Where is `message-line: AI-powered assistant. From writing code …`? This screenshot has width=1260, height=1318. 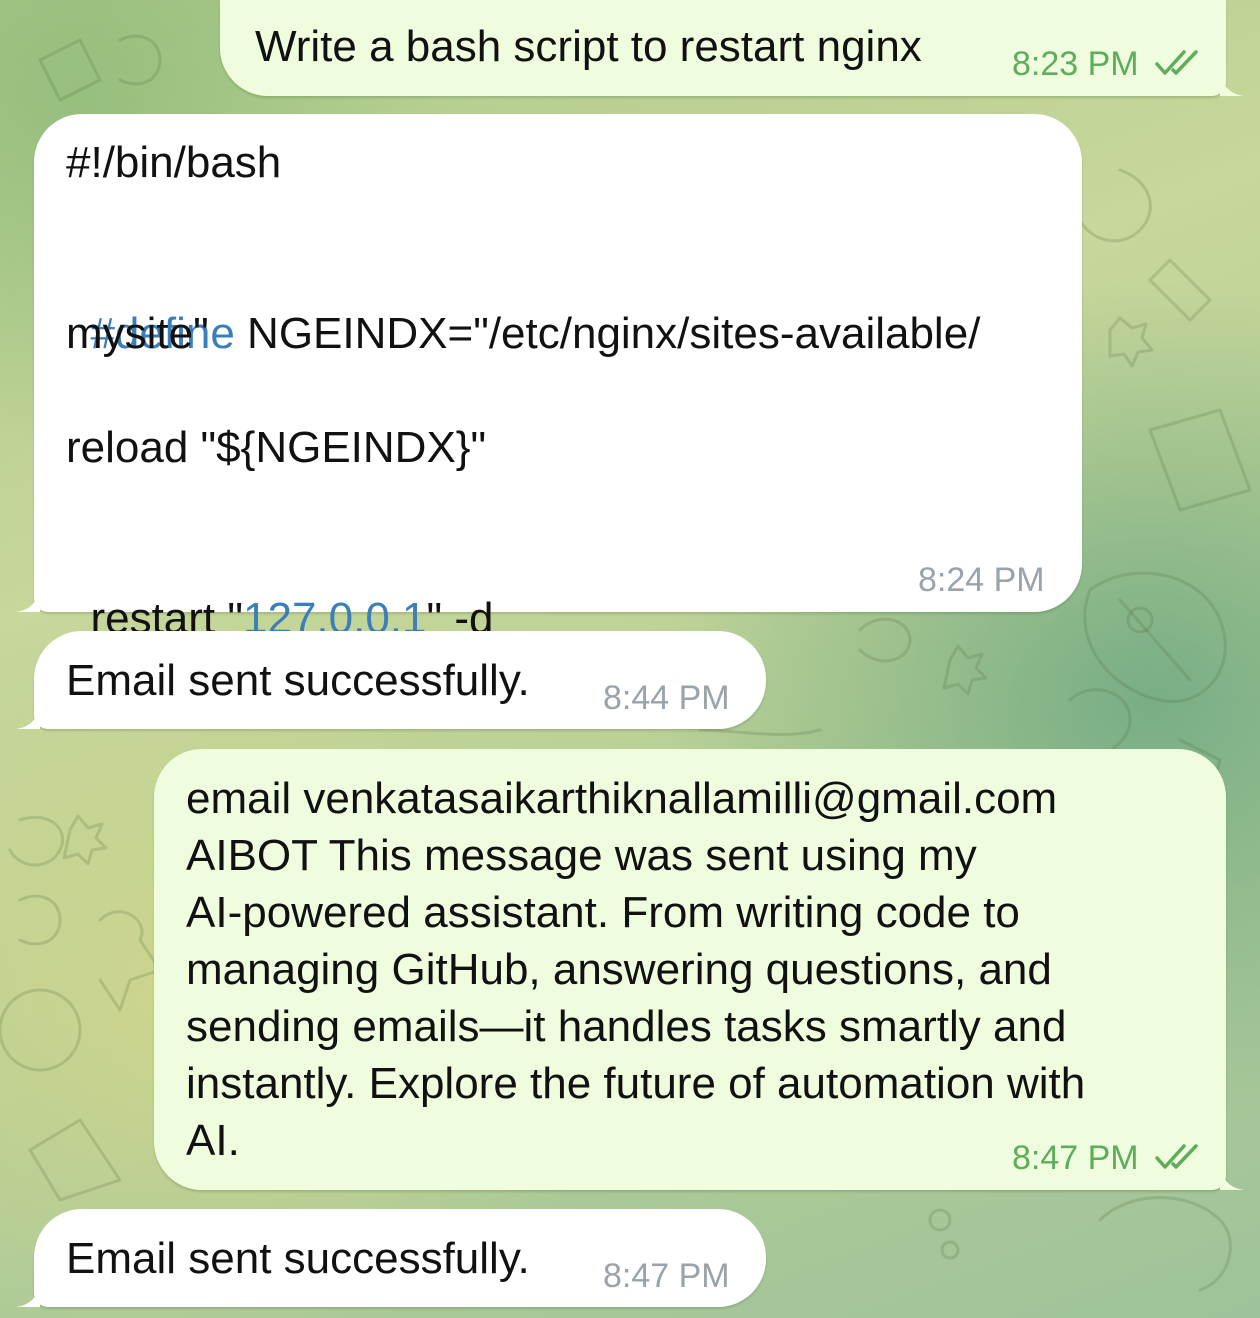 message-line: AI-powered assistant. From writing code … is located at coordinates (603, 912).